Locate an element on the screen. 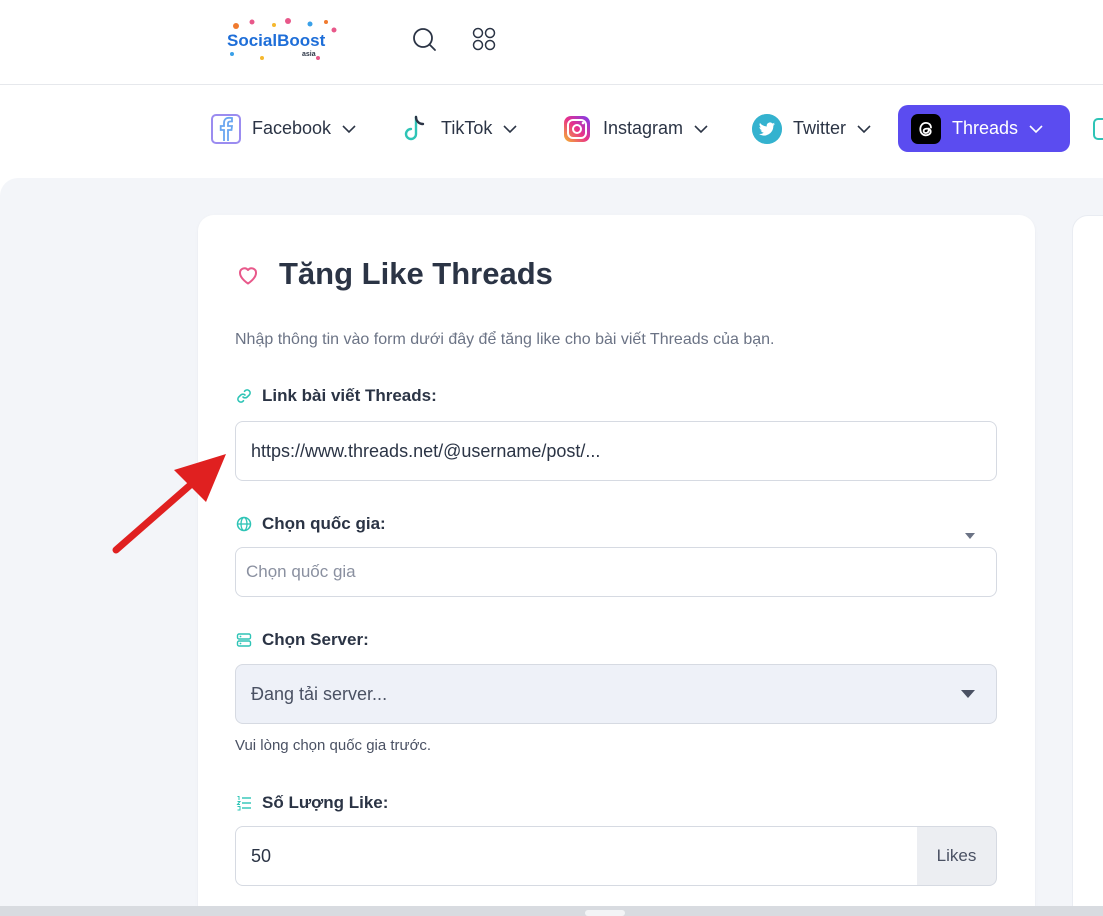  nav-item-threads: Threads is located at coordinates (984, 128).